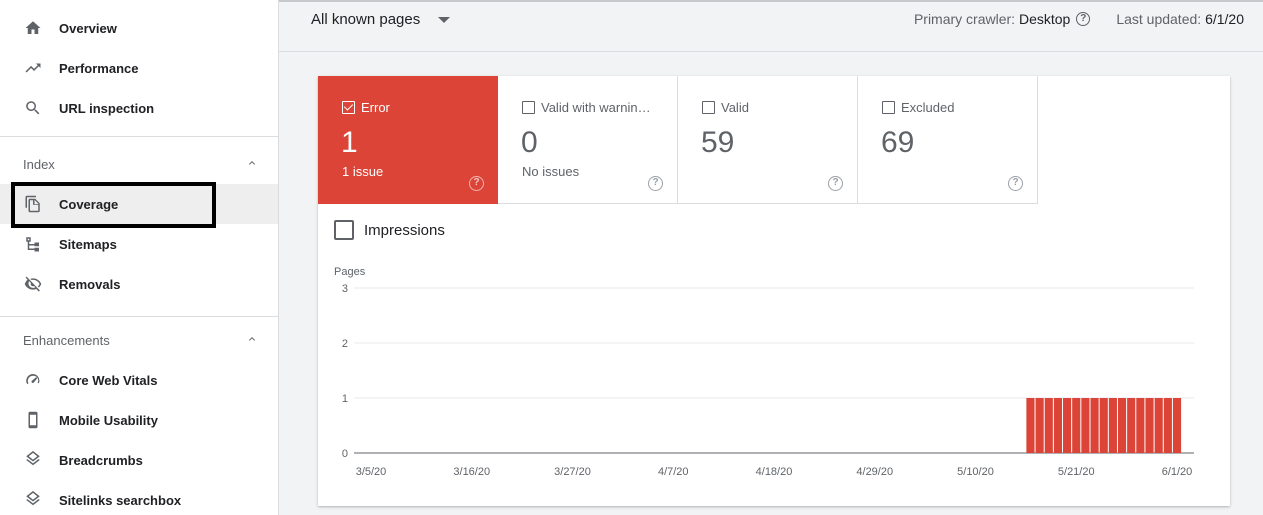 This screenshot has width=1263, height=515. Describe the element at coordinates (572, 472) in the screenshot. I see `x-tick-label: 3/27/20` at that location.